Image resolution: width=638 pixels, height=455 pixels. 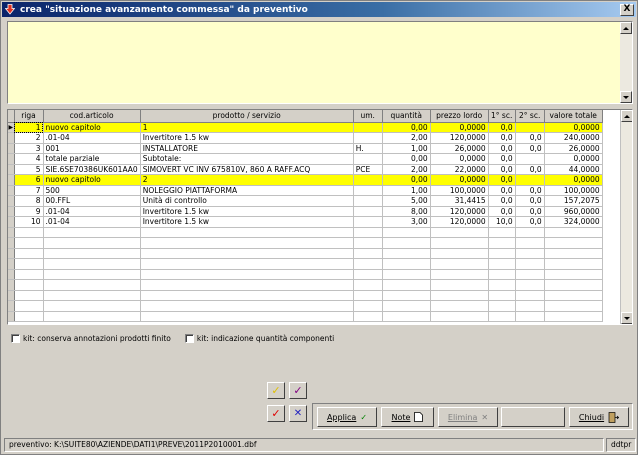 What do you see at coordinates (573, 211) in the screenshot?
I see `cell-valore-totale: 960,0000` at bounding box center [573, 211].